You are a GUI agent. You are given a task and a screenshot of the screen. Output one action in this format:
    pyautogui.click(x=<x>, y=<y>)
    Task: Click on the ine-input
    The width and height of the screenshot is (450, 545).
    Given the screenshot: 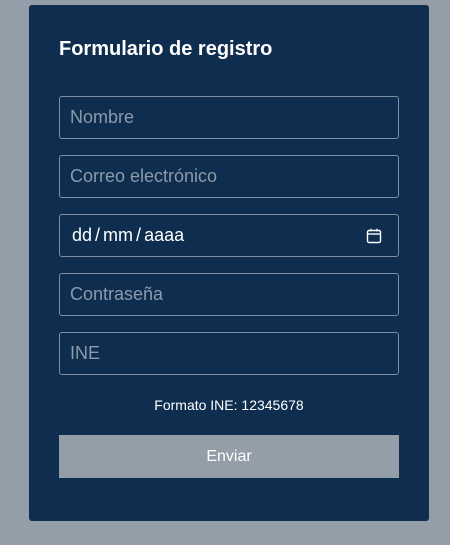 What is the action you would take?
    pyautogui.click(x=229, y=353)
    